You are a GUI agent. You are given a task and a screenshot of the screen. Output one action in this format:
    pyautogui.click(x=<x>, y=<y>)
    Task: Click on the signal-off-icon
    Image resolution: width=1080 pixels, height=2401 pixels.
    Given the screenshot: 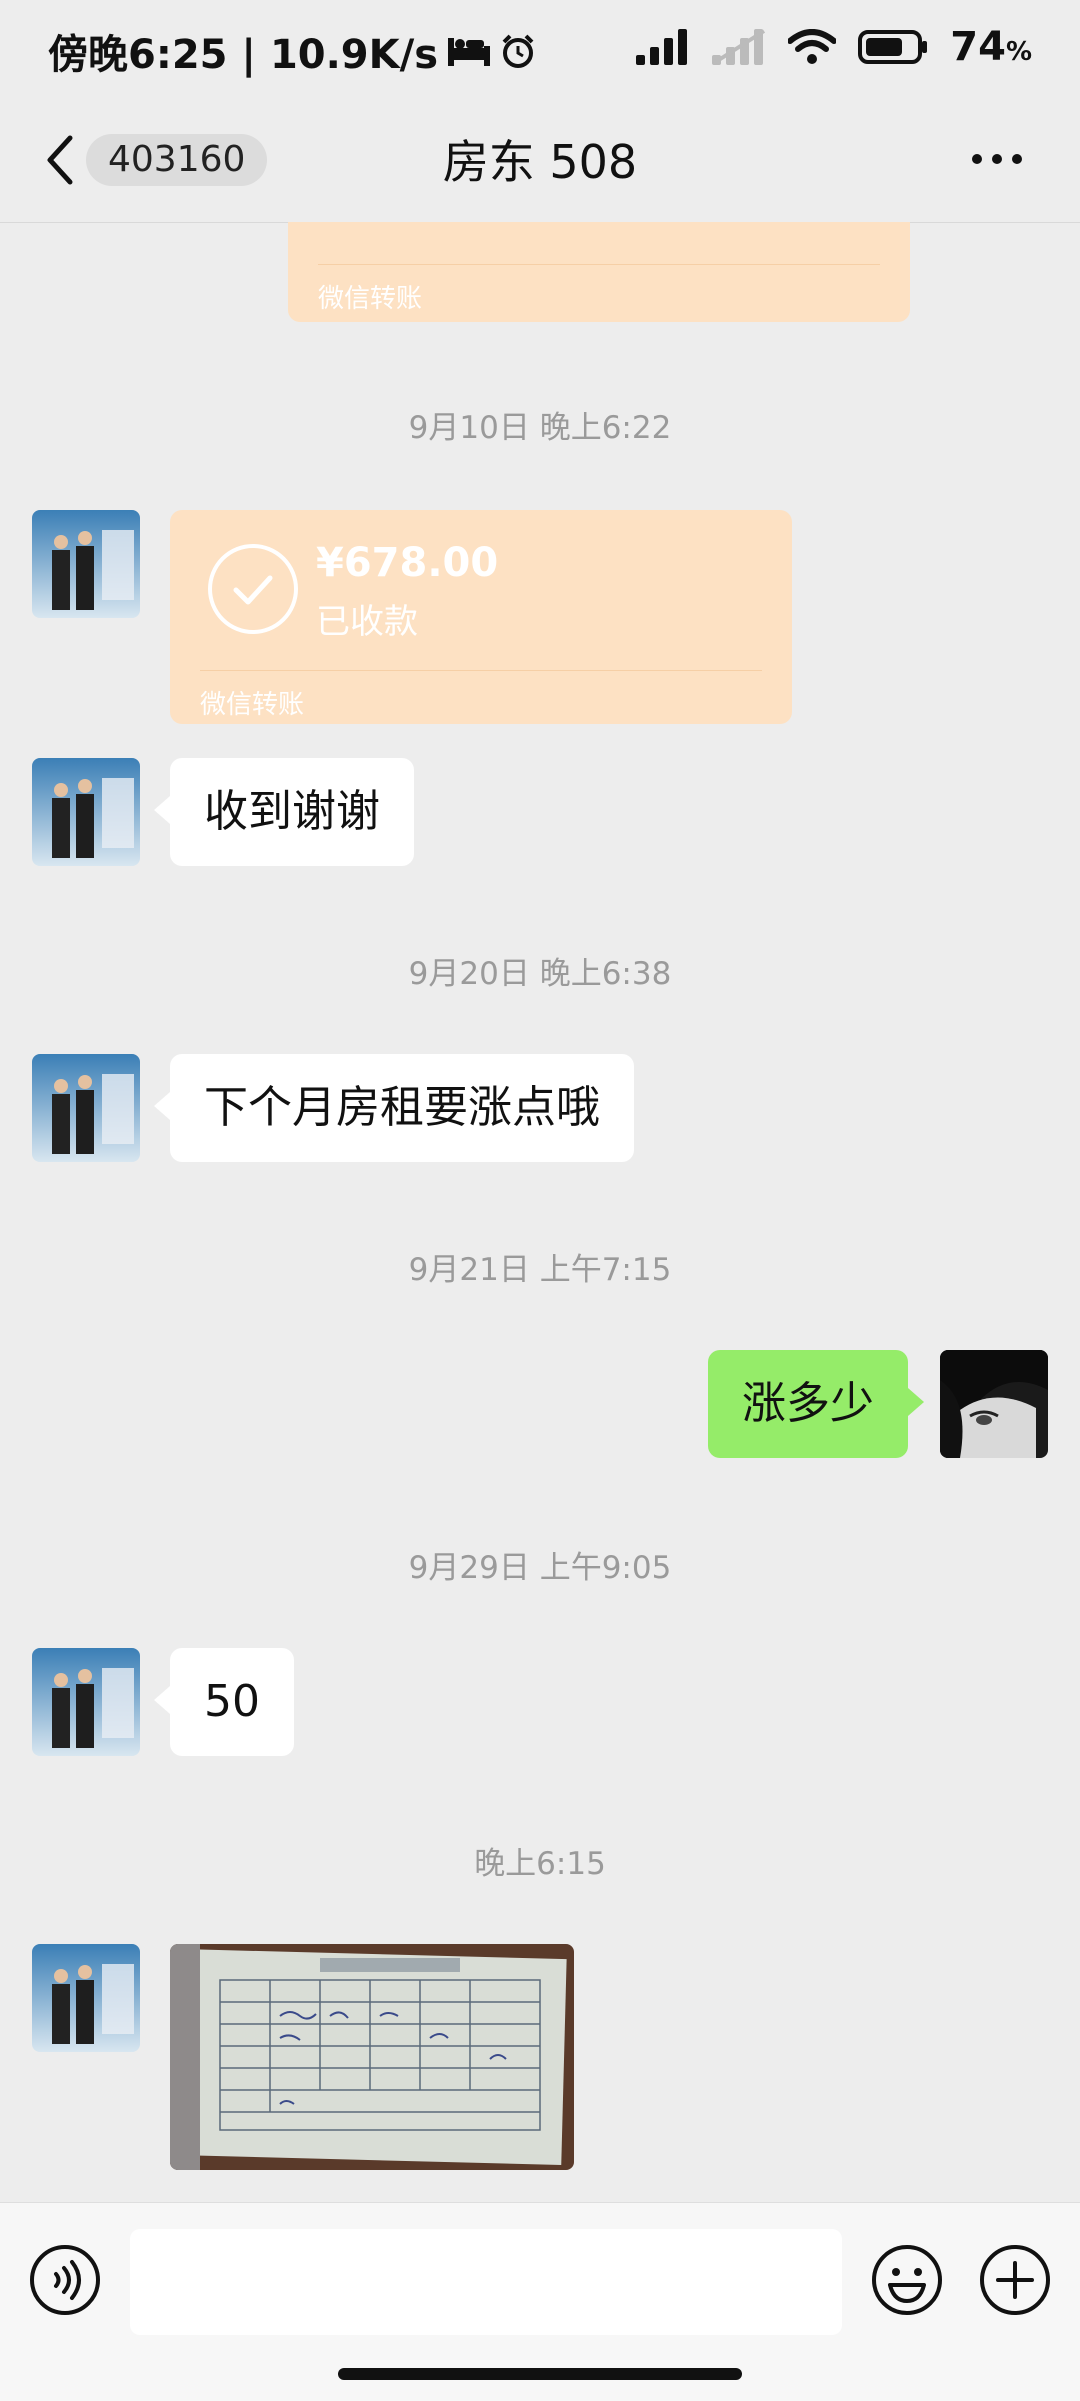 What is the action you would take?
    pyautogui.click(x=739, y=47)
    